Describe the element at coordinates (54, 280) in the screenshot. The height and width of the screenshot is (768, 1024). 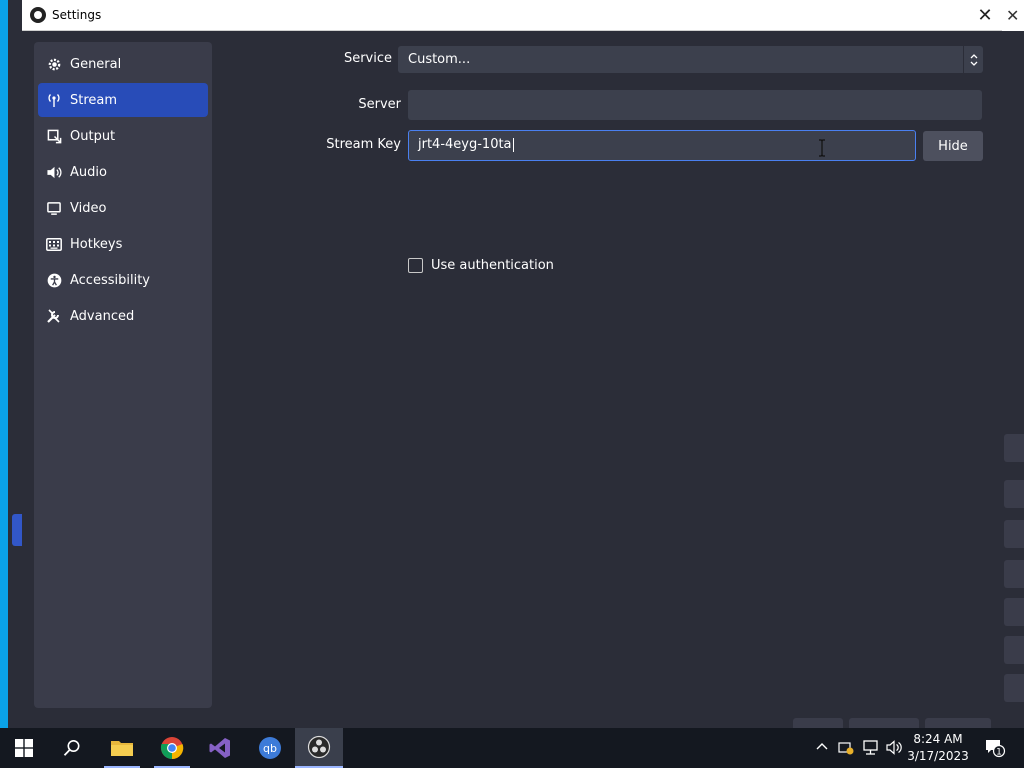
I see `accessibility-icon` at that location.